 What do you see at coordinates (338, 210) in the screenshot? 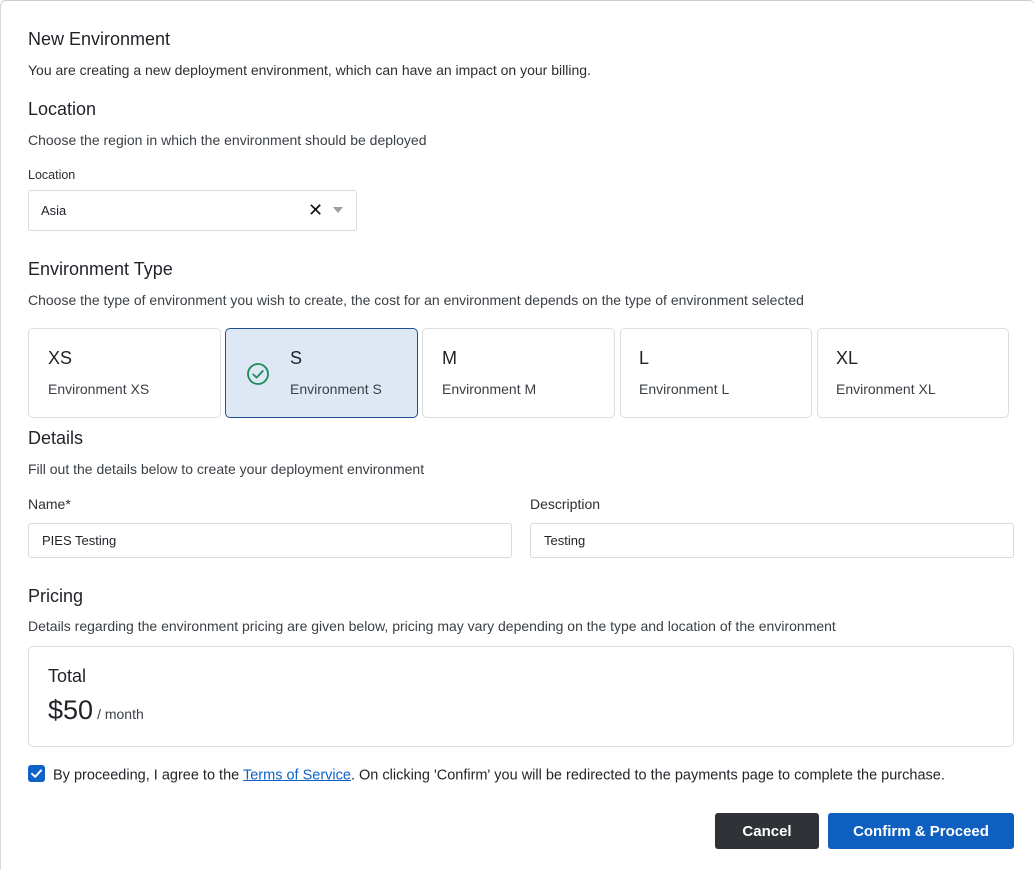
I see `caret-down-icon` at bounding box center [338, 210].